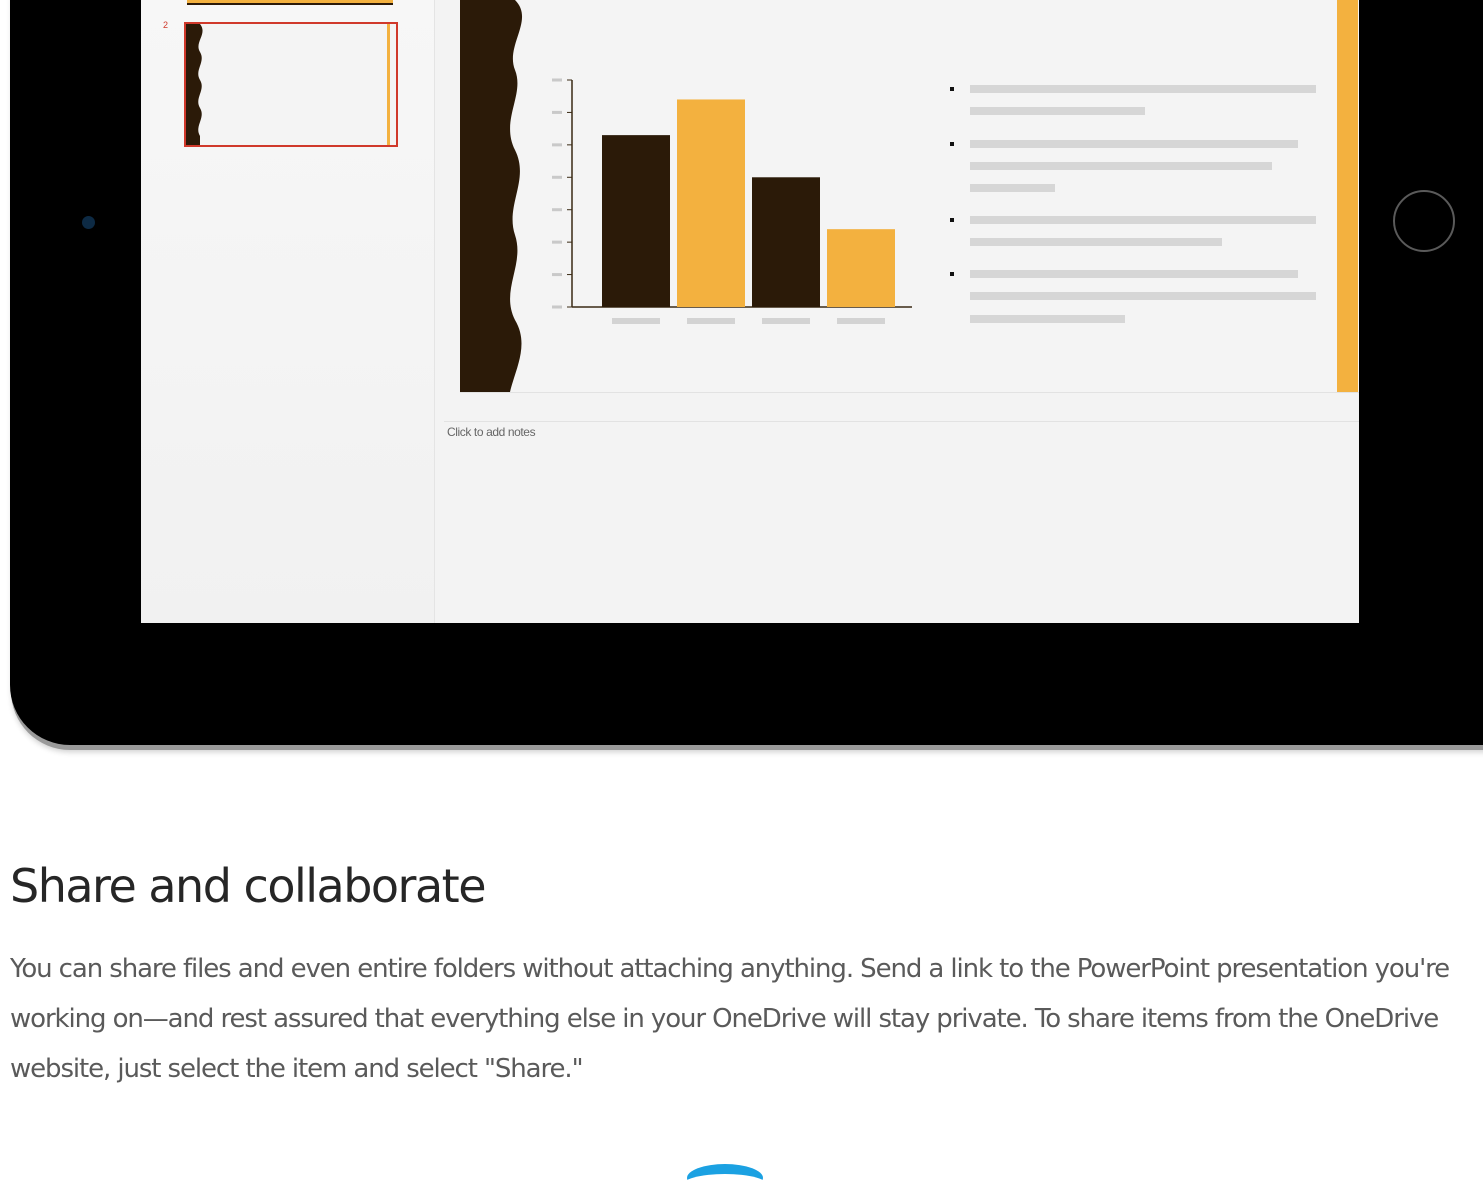  What do you see at coordinates (1140, 210) in the screenshot?
I see `bullet-list` at bounding box center [1140, 210].